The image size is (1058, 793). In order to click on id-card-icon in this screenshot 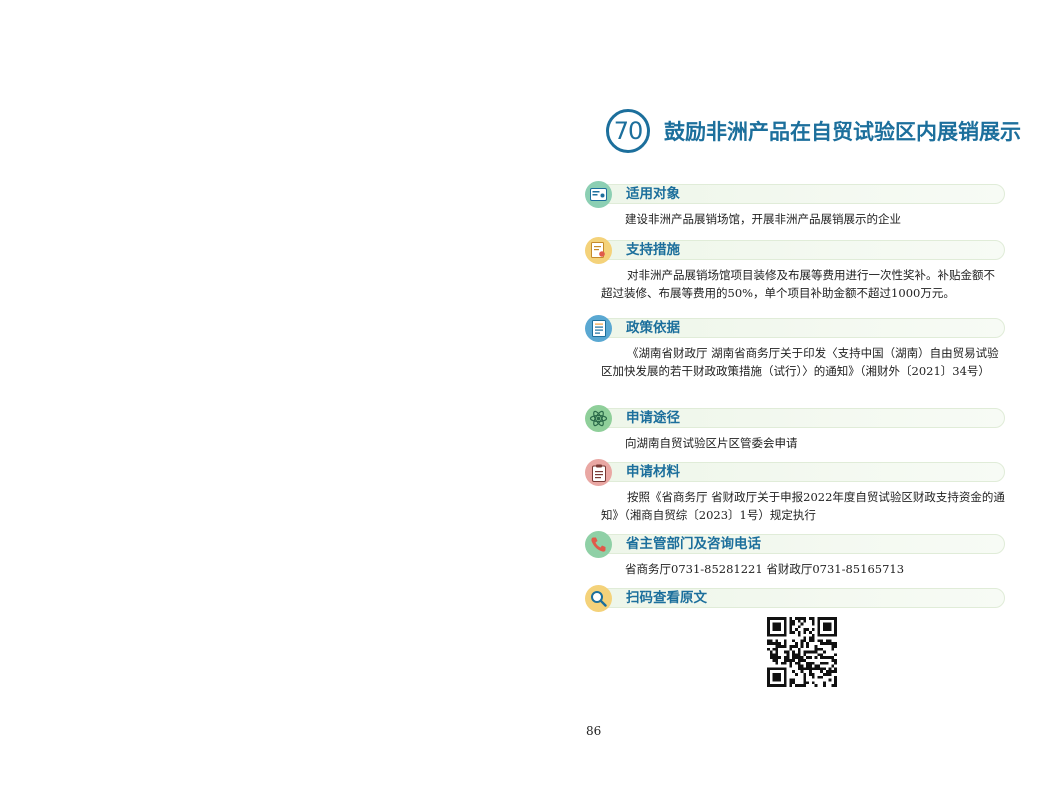, I will do `click(598, 194)`.